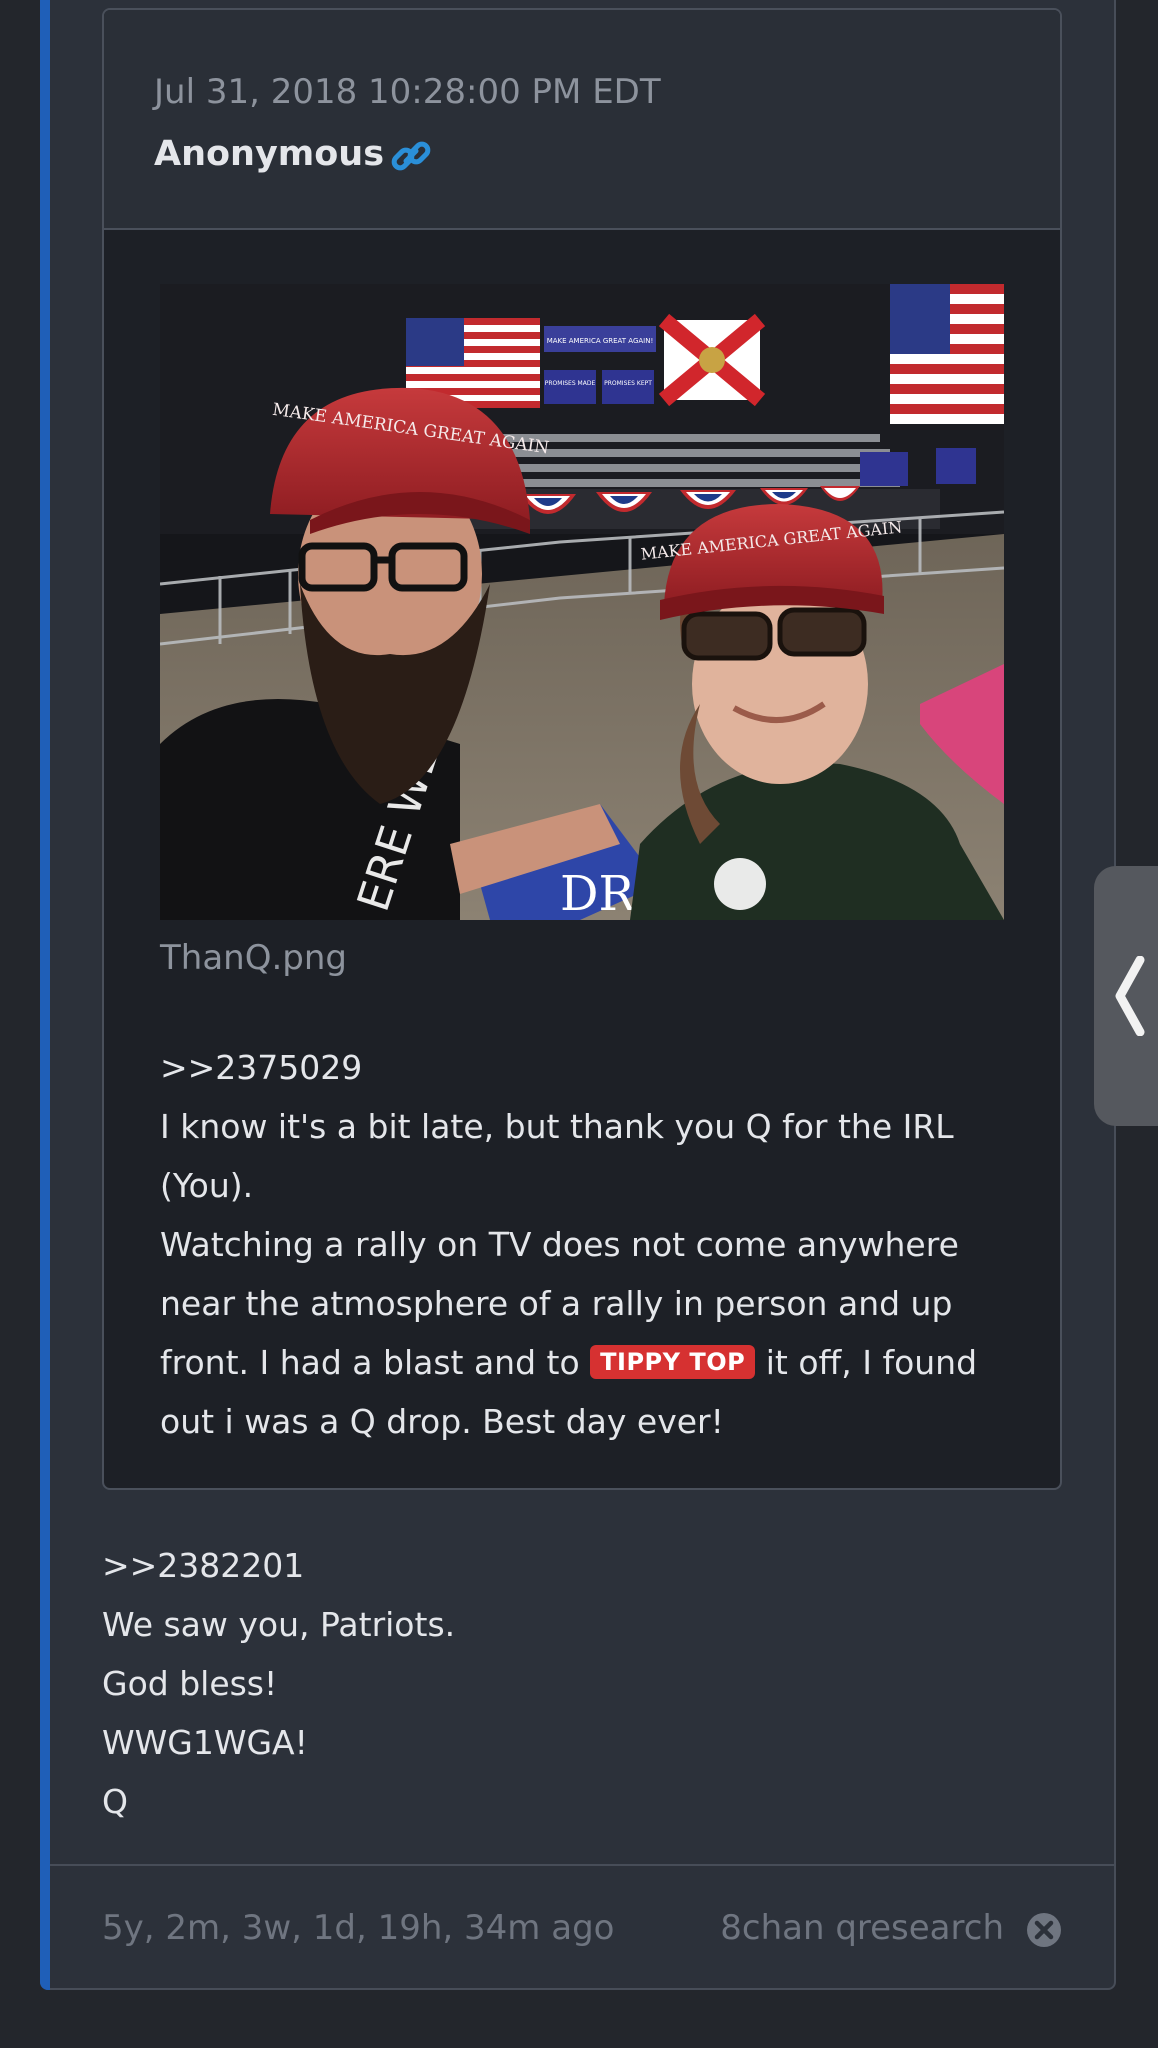 The width and height of the screenshot is (1158, 2048). Describe the element at coordinates (253, 958) in the screenshot. I see `image-filename: ThanQ.png` at that location.